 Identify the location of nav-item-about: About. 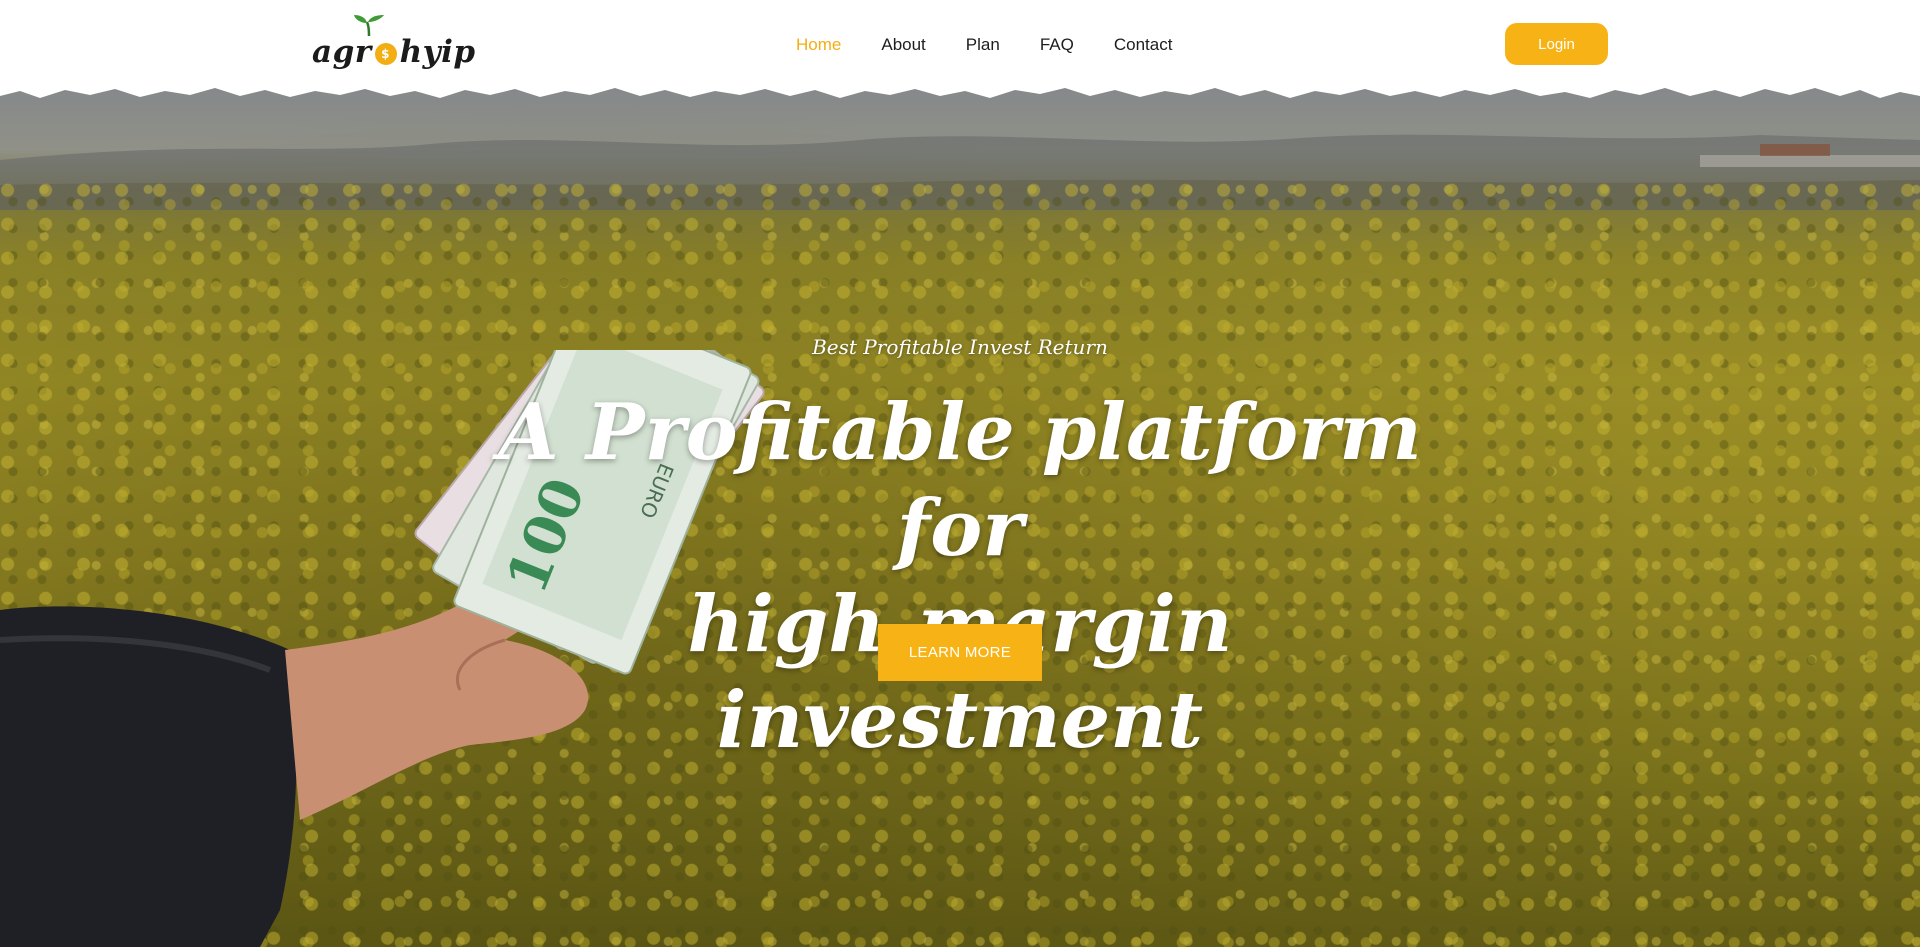
(903, 45).